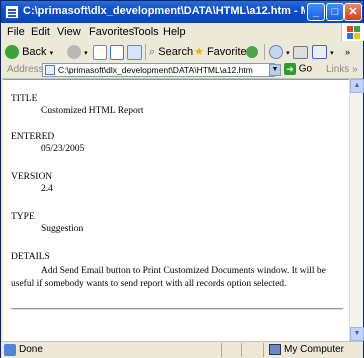 Image resolution: width=364 pixels, height=358 pixels. What do you see at coordinates (10, 350) in the screenshot?
I see `ie-status-icon` at bounding box center [10, 350].